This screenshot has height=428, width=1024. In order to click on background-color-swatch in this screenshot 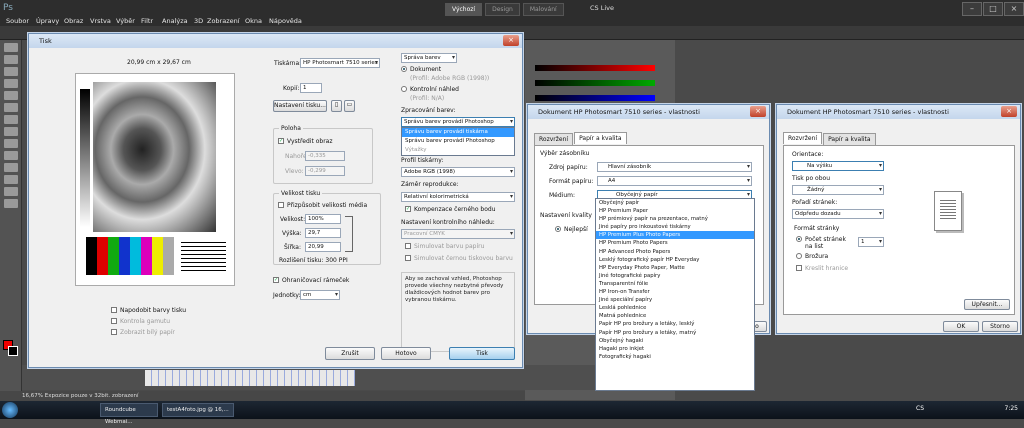, I will do `click(13, 351)`.